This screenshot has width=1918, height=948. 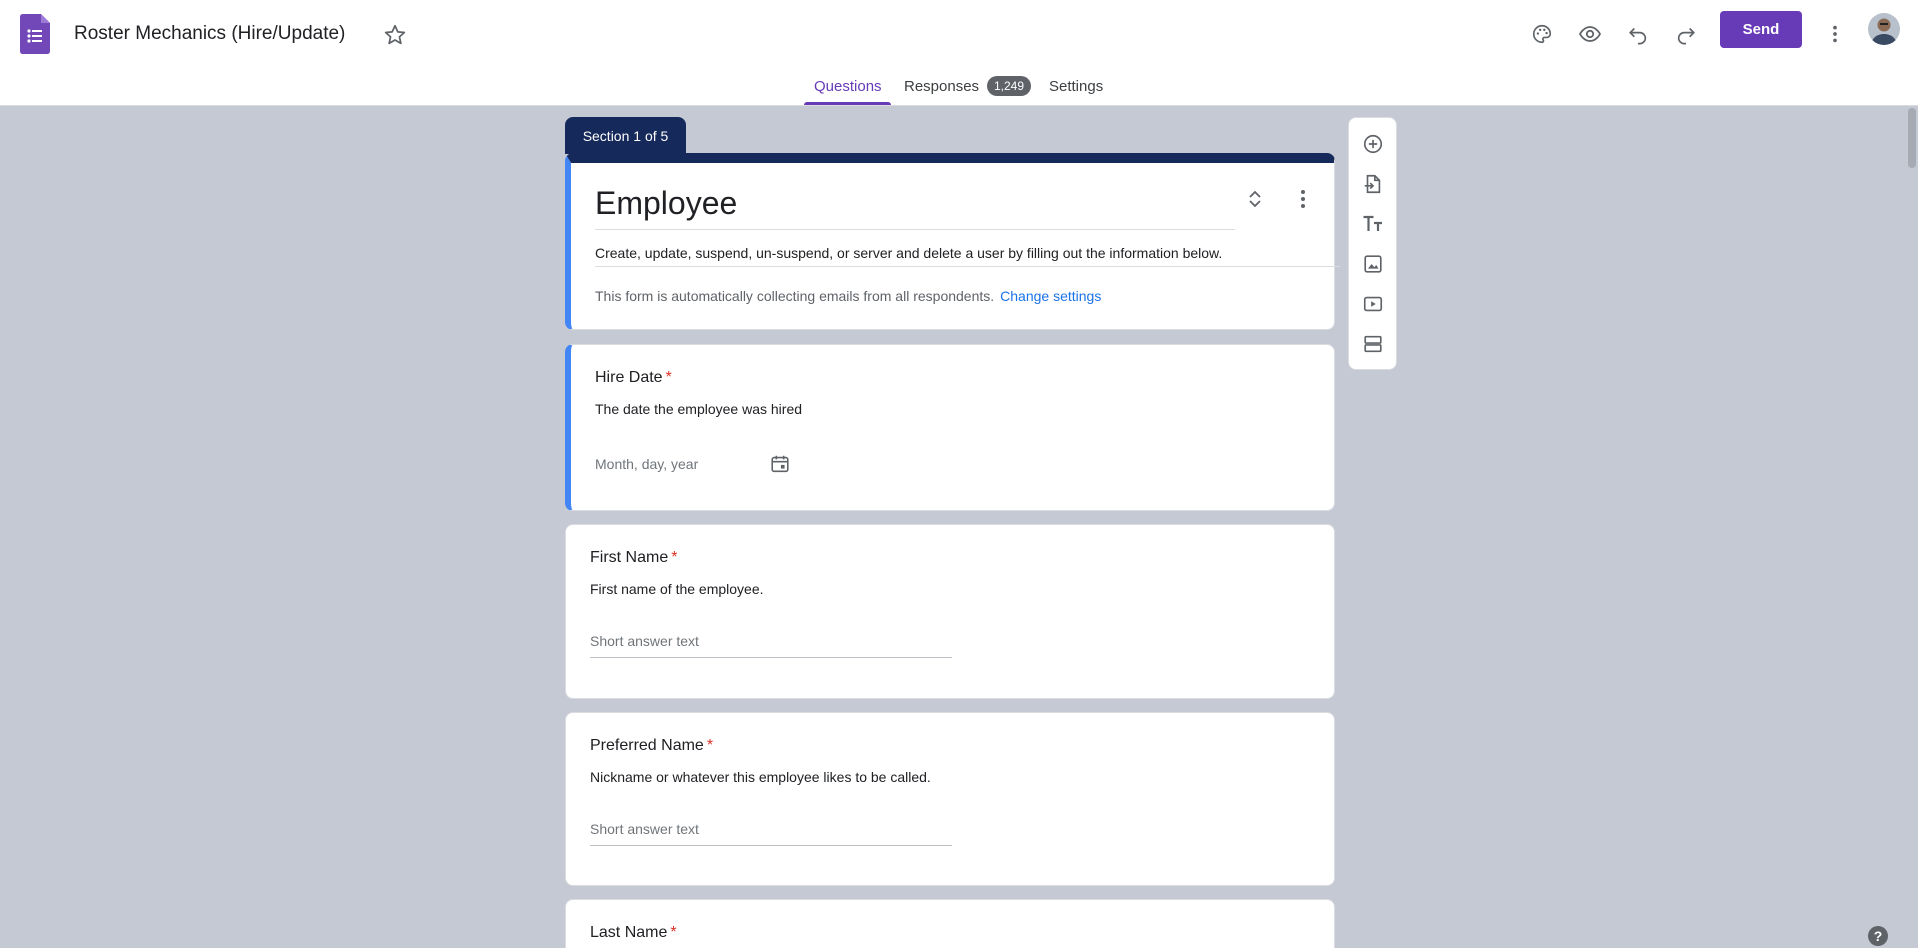 What do you see at coordinates (1373, 184) in the screenshot?
I see `import-questions-icon` at bounding box center [1373, 184].